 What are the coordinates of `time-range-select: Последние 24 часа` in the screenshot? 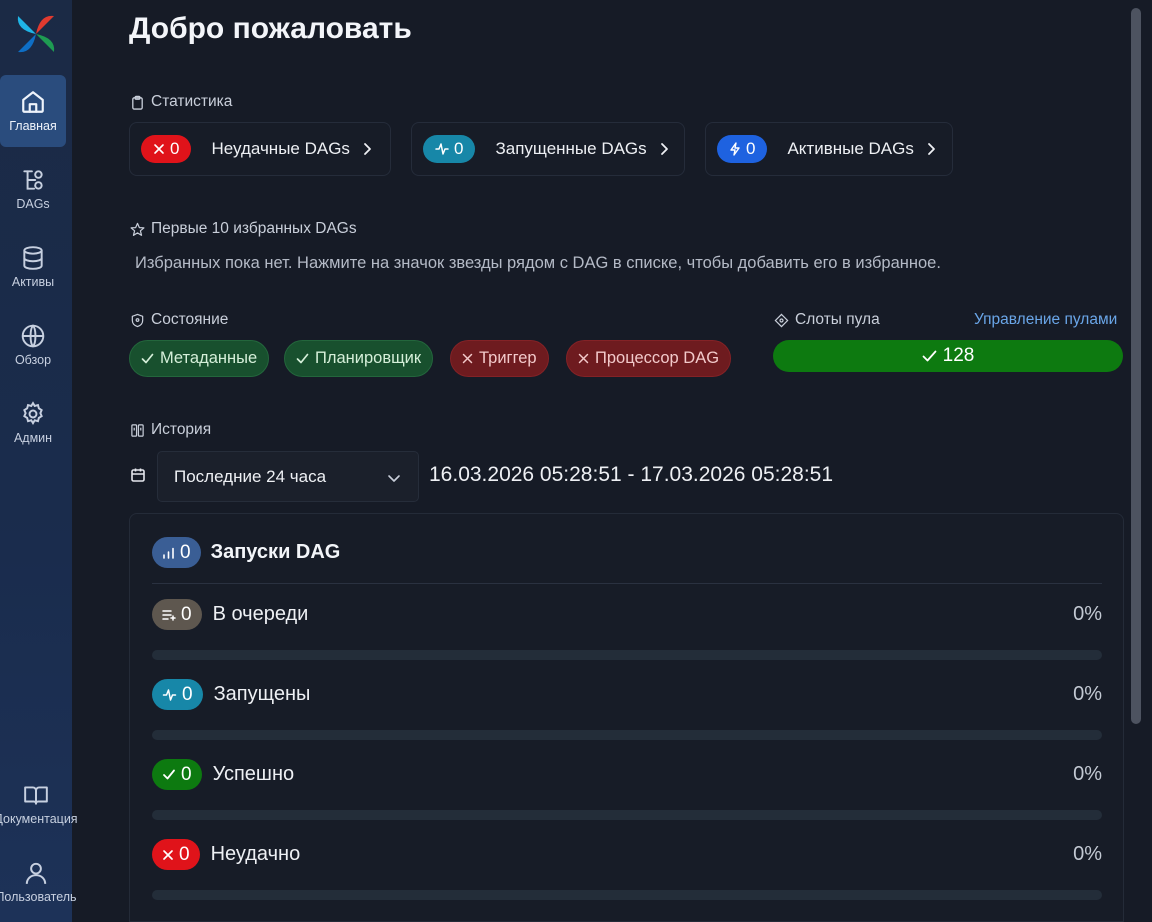 It's located at (288, 476).